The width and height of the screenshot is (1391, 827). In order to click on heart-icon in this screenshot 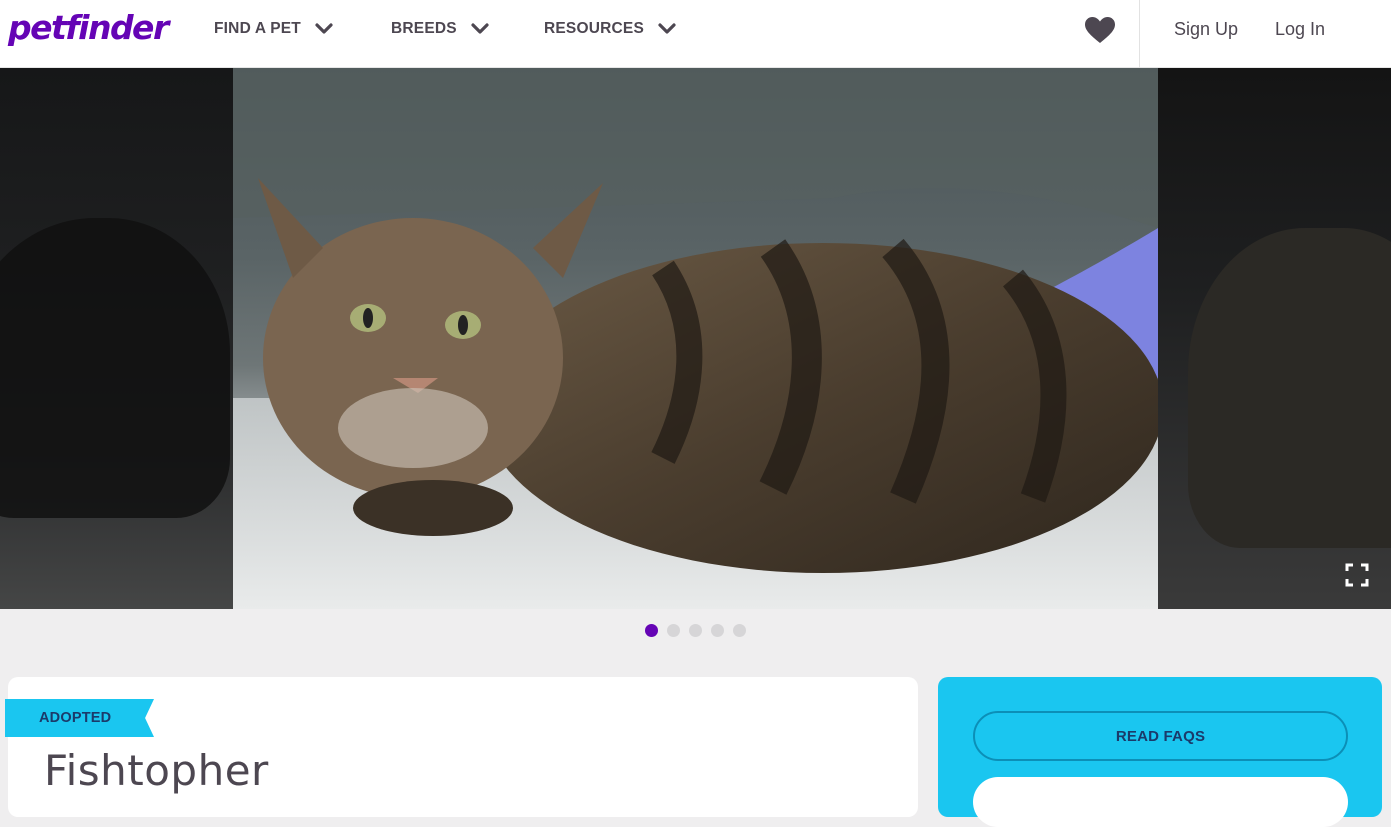, I will do `click(1100, 30)`.